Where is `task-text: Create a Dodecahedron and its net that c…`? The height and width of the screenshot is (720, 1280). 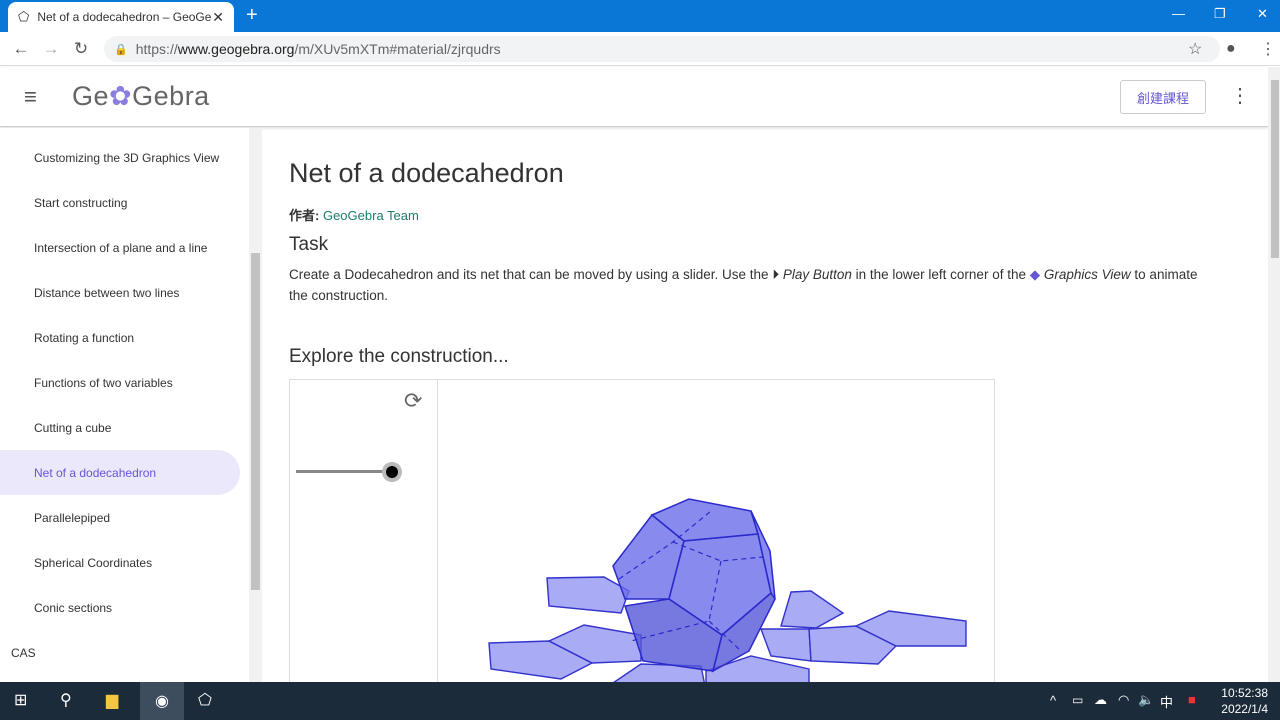
task-text: Create a Dodecahedron and its net that c… is located at coordinates (749, 285).